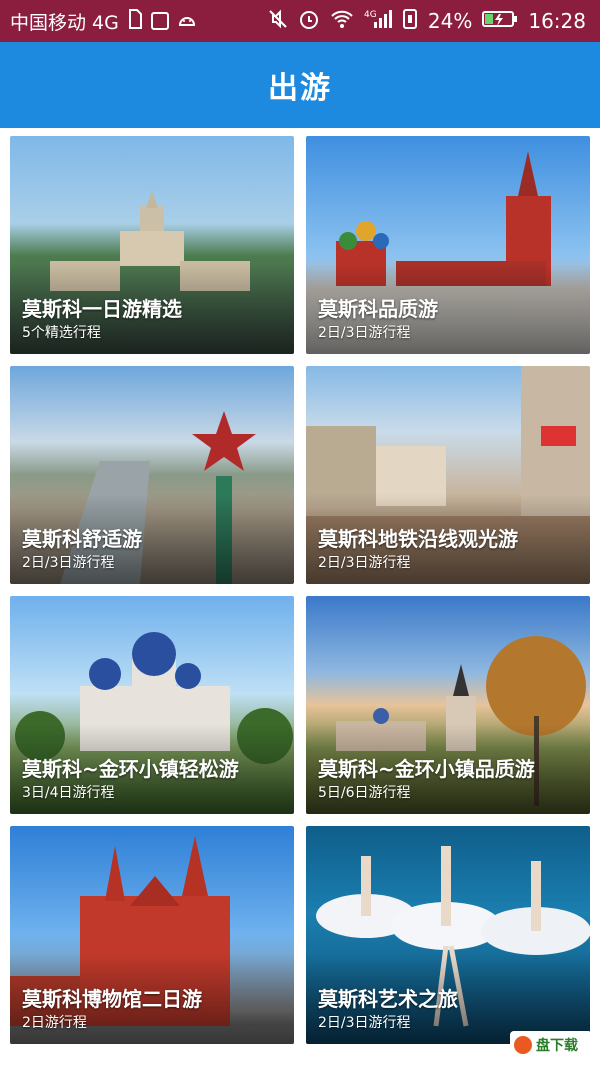 This screenshot has height=1067, width=600. I want to click on tour-title: 莫斯科博物馆二日游, so click(112, 999).